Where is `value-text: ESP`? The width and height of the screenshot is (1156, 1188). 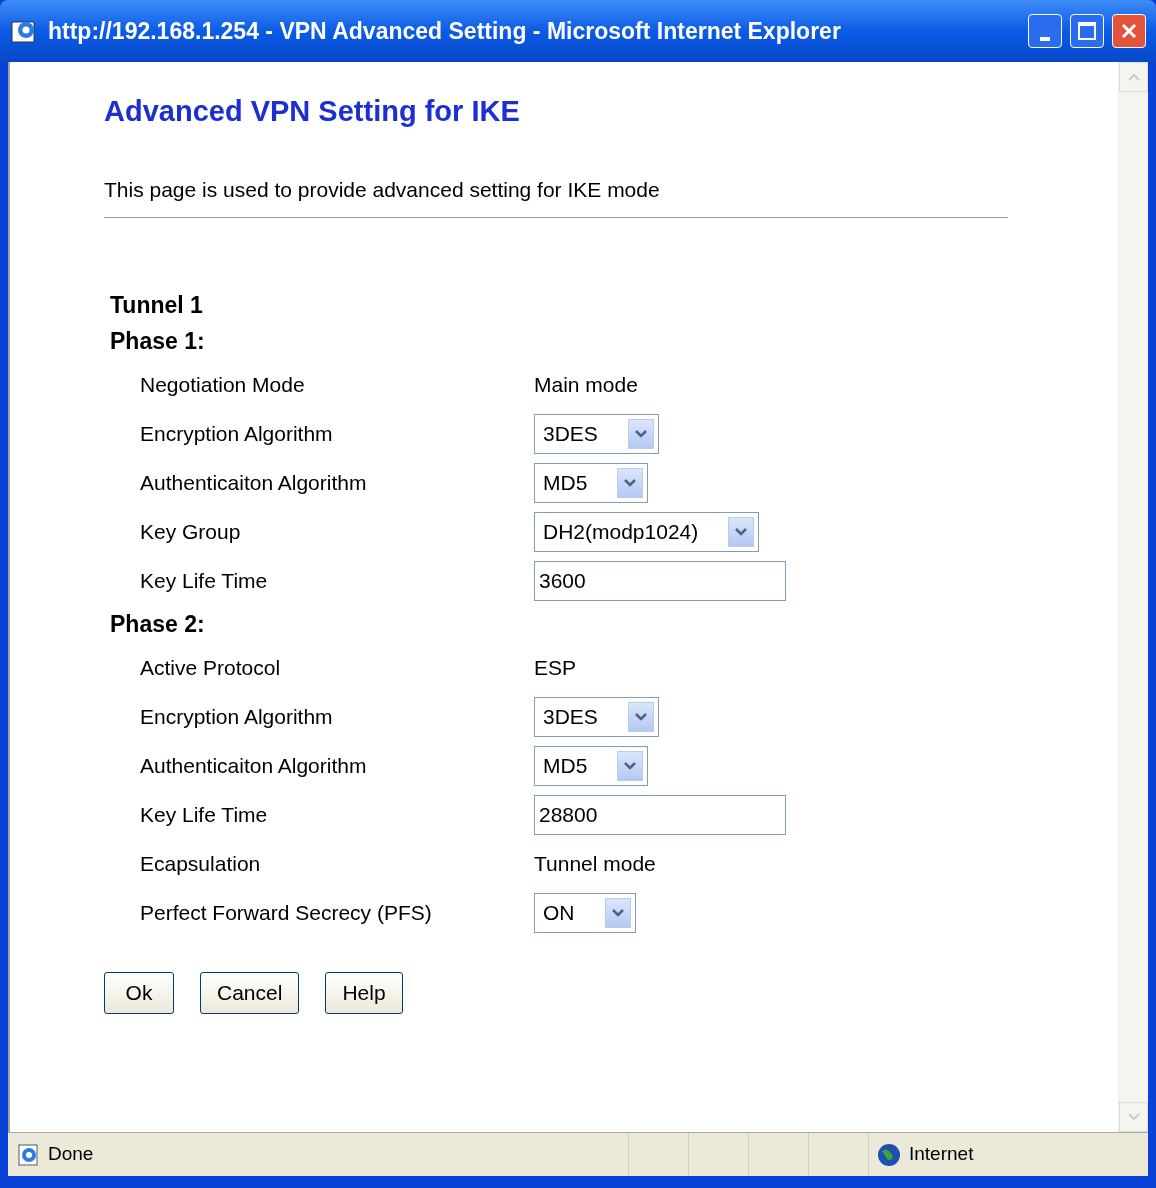
value-text: ESP is located at coordinates (555, 668).